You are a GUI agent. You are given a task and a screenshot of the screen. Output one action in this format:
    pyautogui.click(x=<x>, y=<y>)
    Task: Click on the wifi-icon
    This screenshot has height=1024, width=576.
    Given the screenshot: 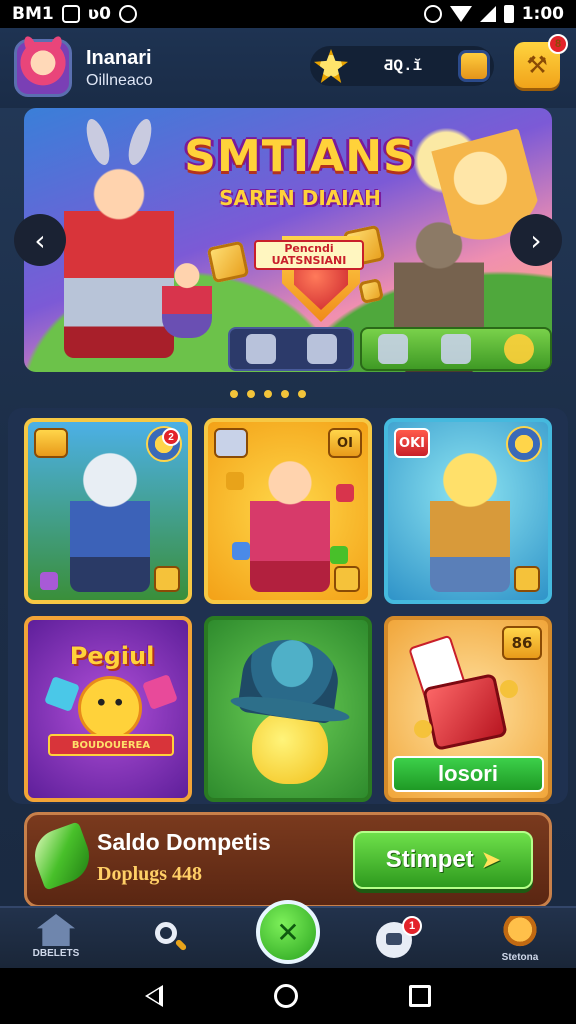 What is the action you would take?
    pyautogui.click(x=460, y=14)
    